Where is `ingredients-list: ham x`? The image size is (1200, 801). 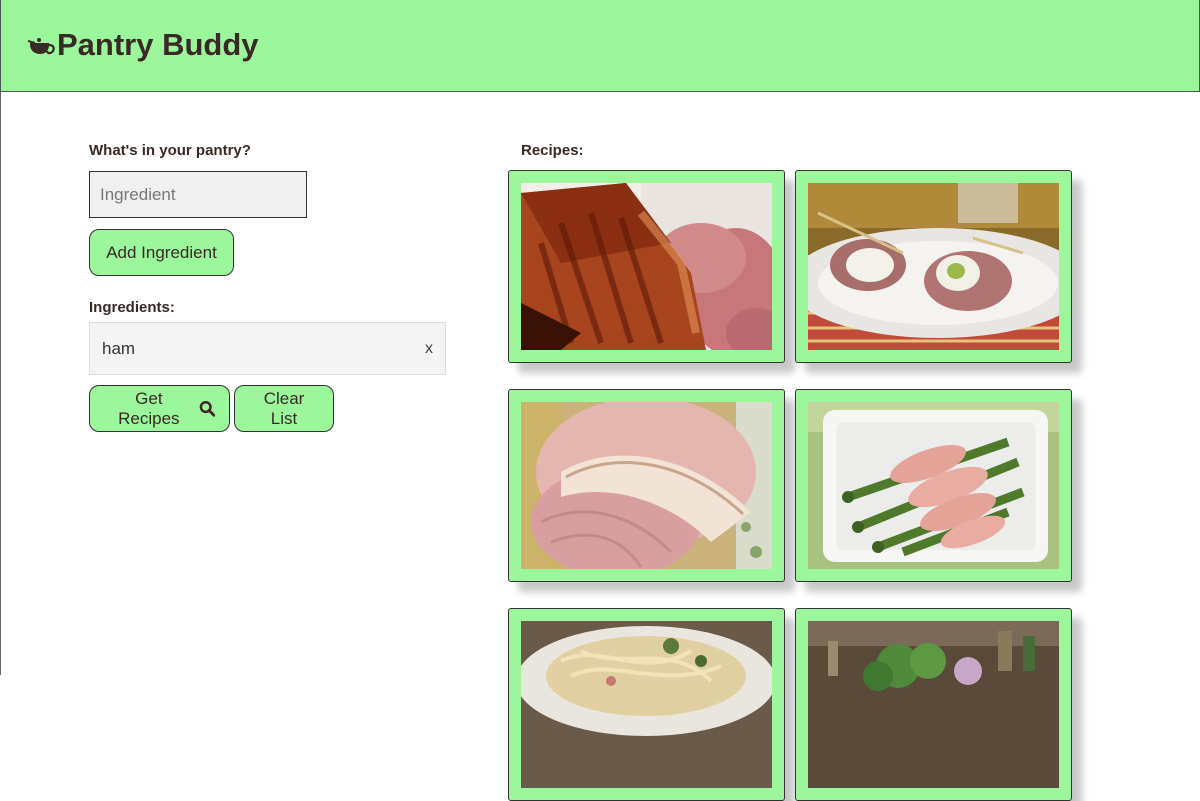 ingredients-list: ham x is located at coordinates (267, 348).